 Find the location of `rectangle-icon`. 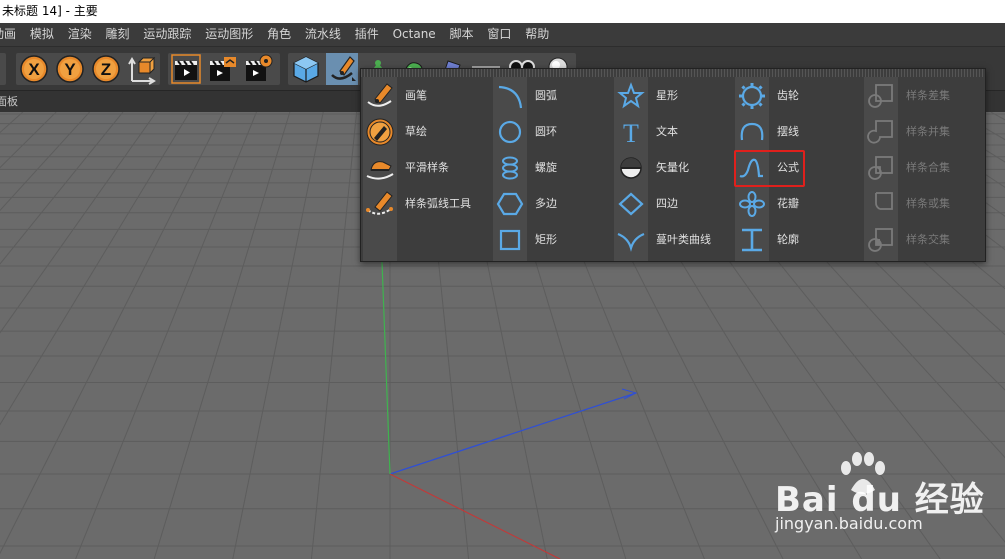

rectangle-icon is located at coordinates (510, 240).